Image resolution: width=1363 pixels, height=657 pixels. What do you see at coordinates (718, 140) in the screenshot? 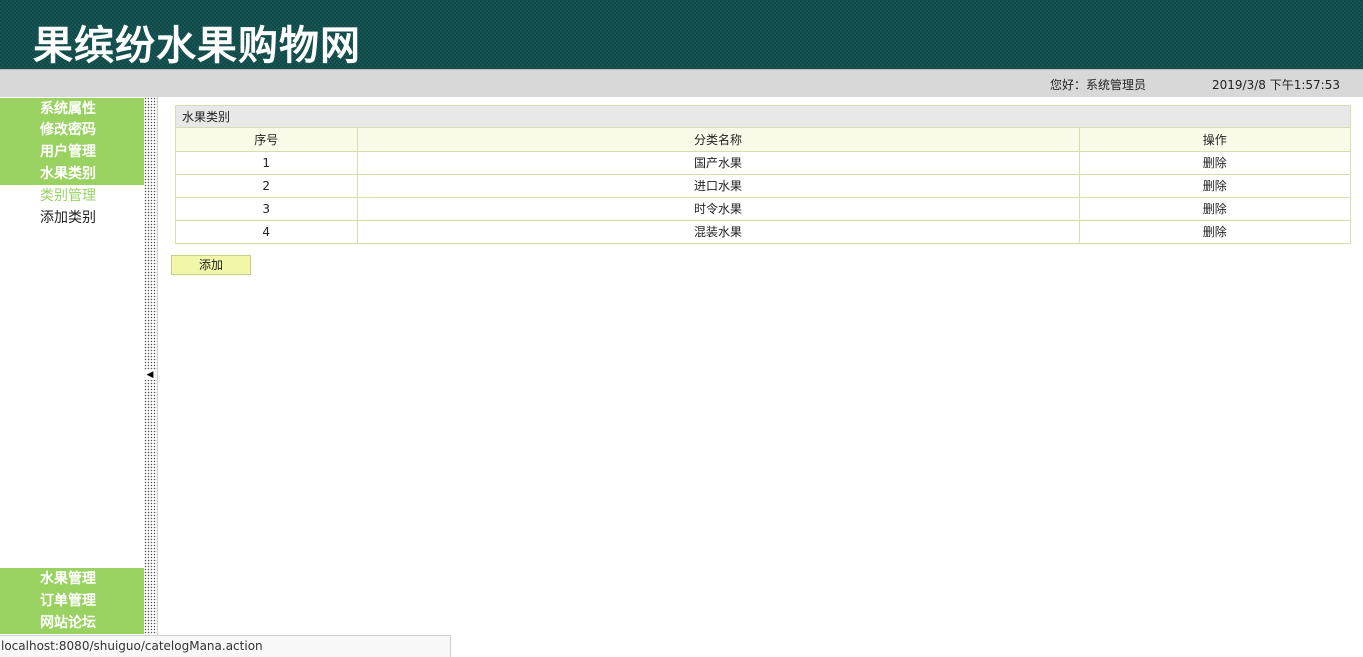
I see `column-header-name: 分类名称` at bounding box center [718, 140].